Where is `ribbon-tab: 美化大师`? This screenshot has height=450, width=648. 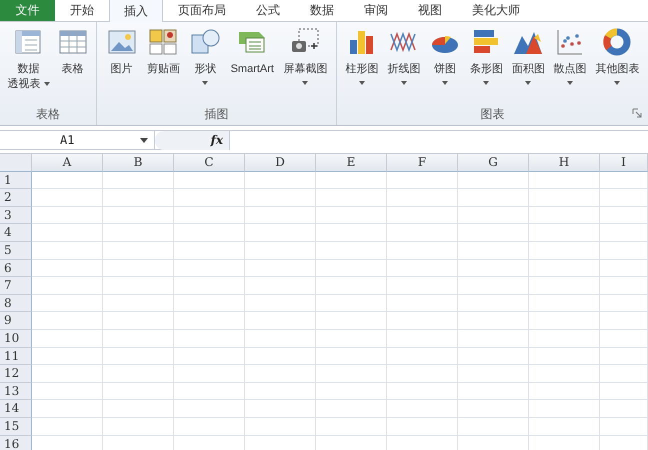 ribbon-tab: 美化大师 is located at coordinates (496, 10).